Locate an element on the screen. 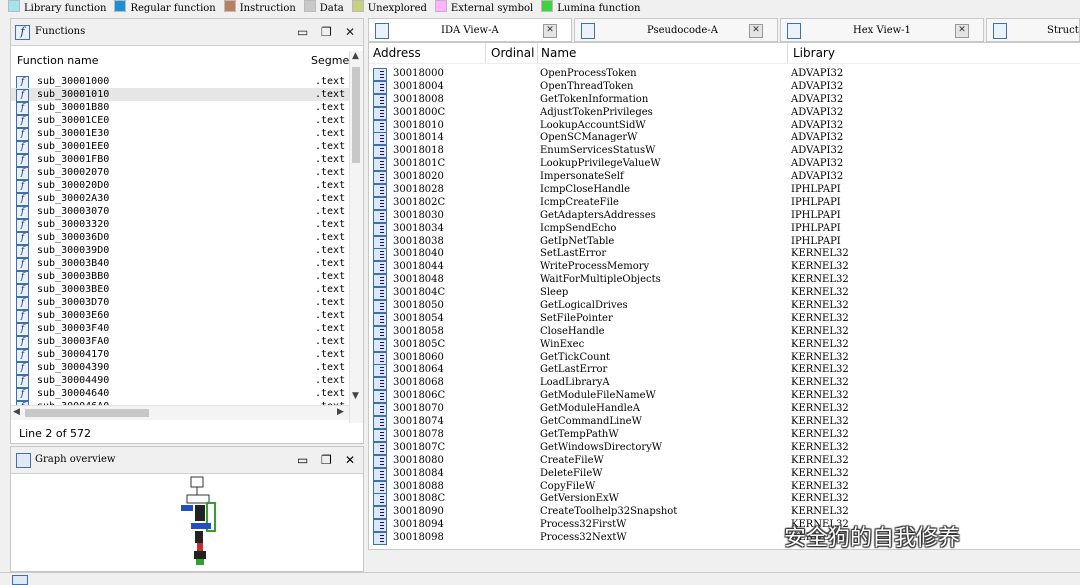  function-row: f sub_30003D70 .text is located at coordinates (180, 303).